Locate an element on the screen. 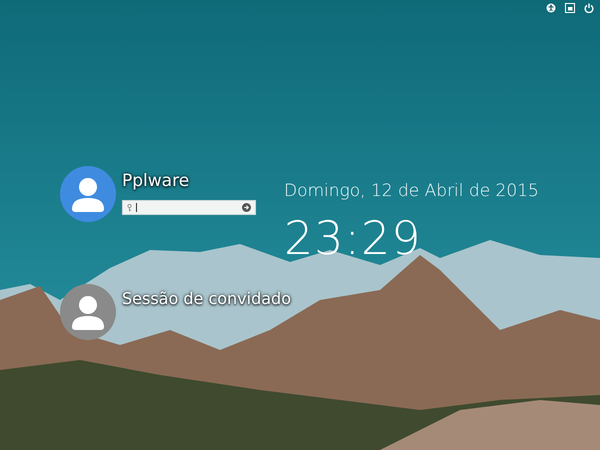 This screenshot has height=450, width=600. arrow-icon is located at coordinates (246, 207).